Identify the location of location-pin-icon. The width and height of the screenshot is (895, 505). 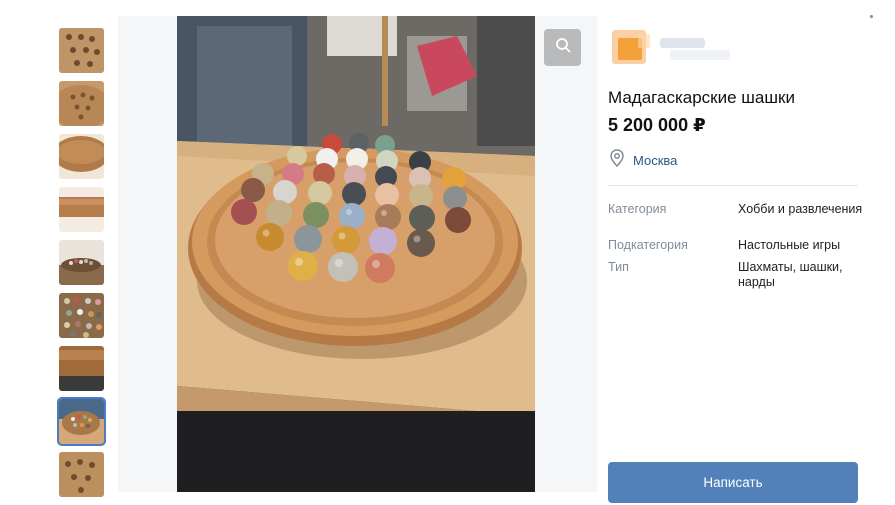
(617, 160).